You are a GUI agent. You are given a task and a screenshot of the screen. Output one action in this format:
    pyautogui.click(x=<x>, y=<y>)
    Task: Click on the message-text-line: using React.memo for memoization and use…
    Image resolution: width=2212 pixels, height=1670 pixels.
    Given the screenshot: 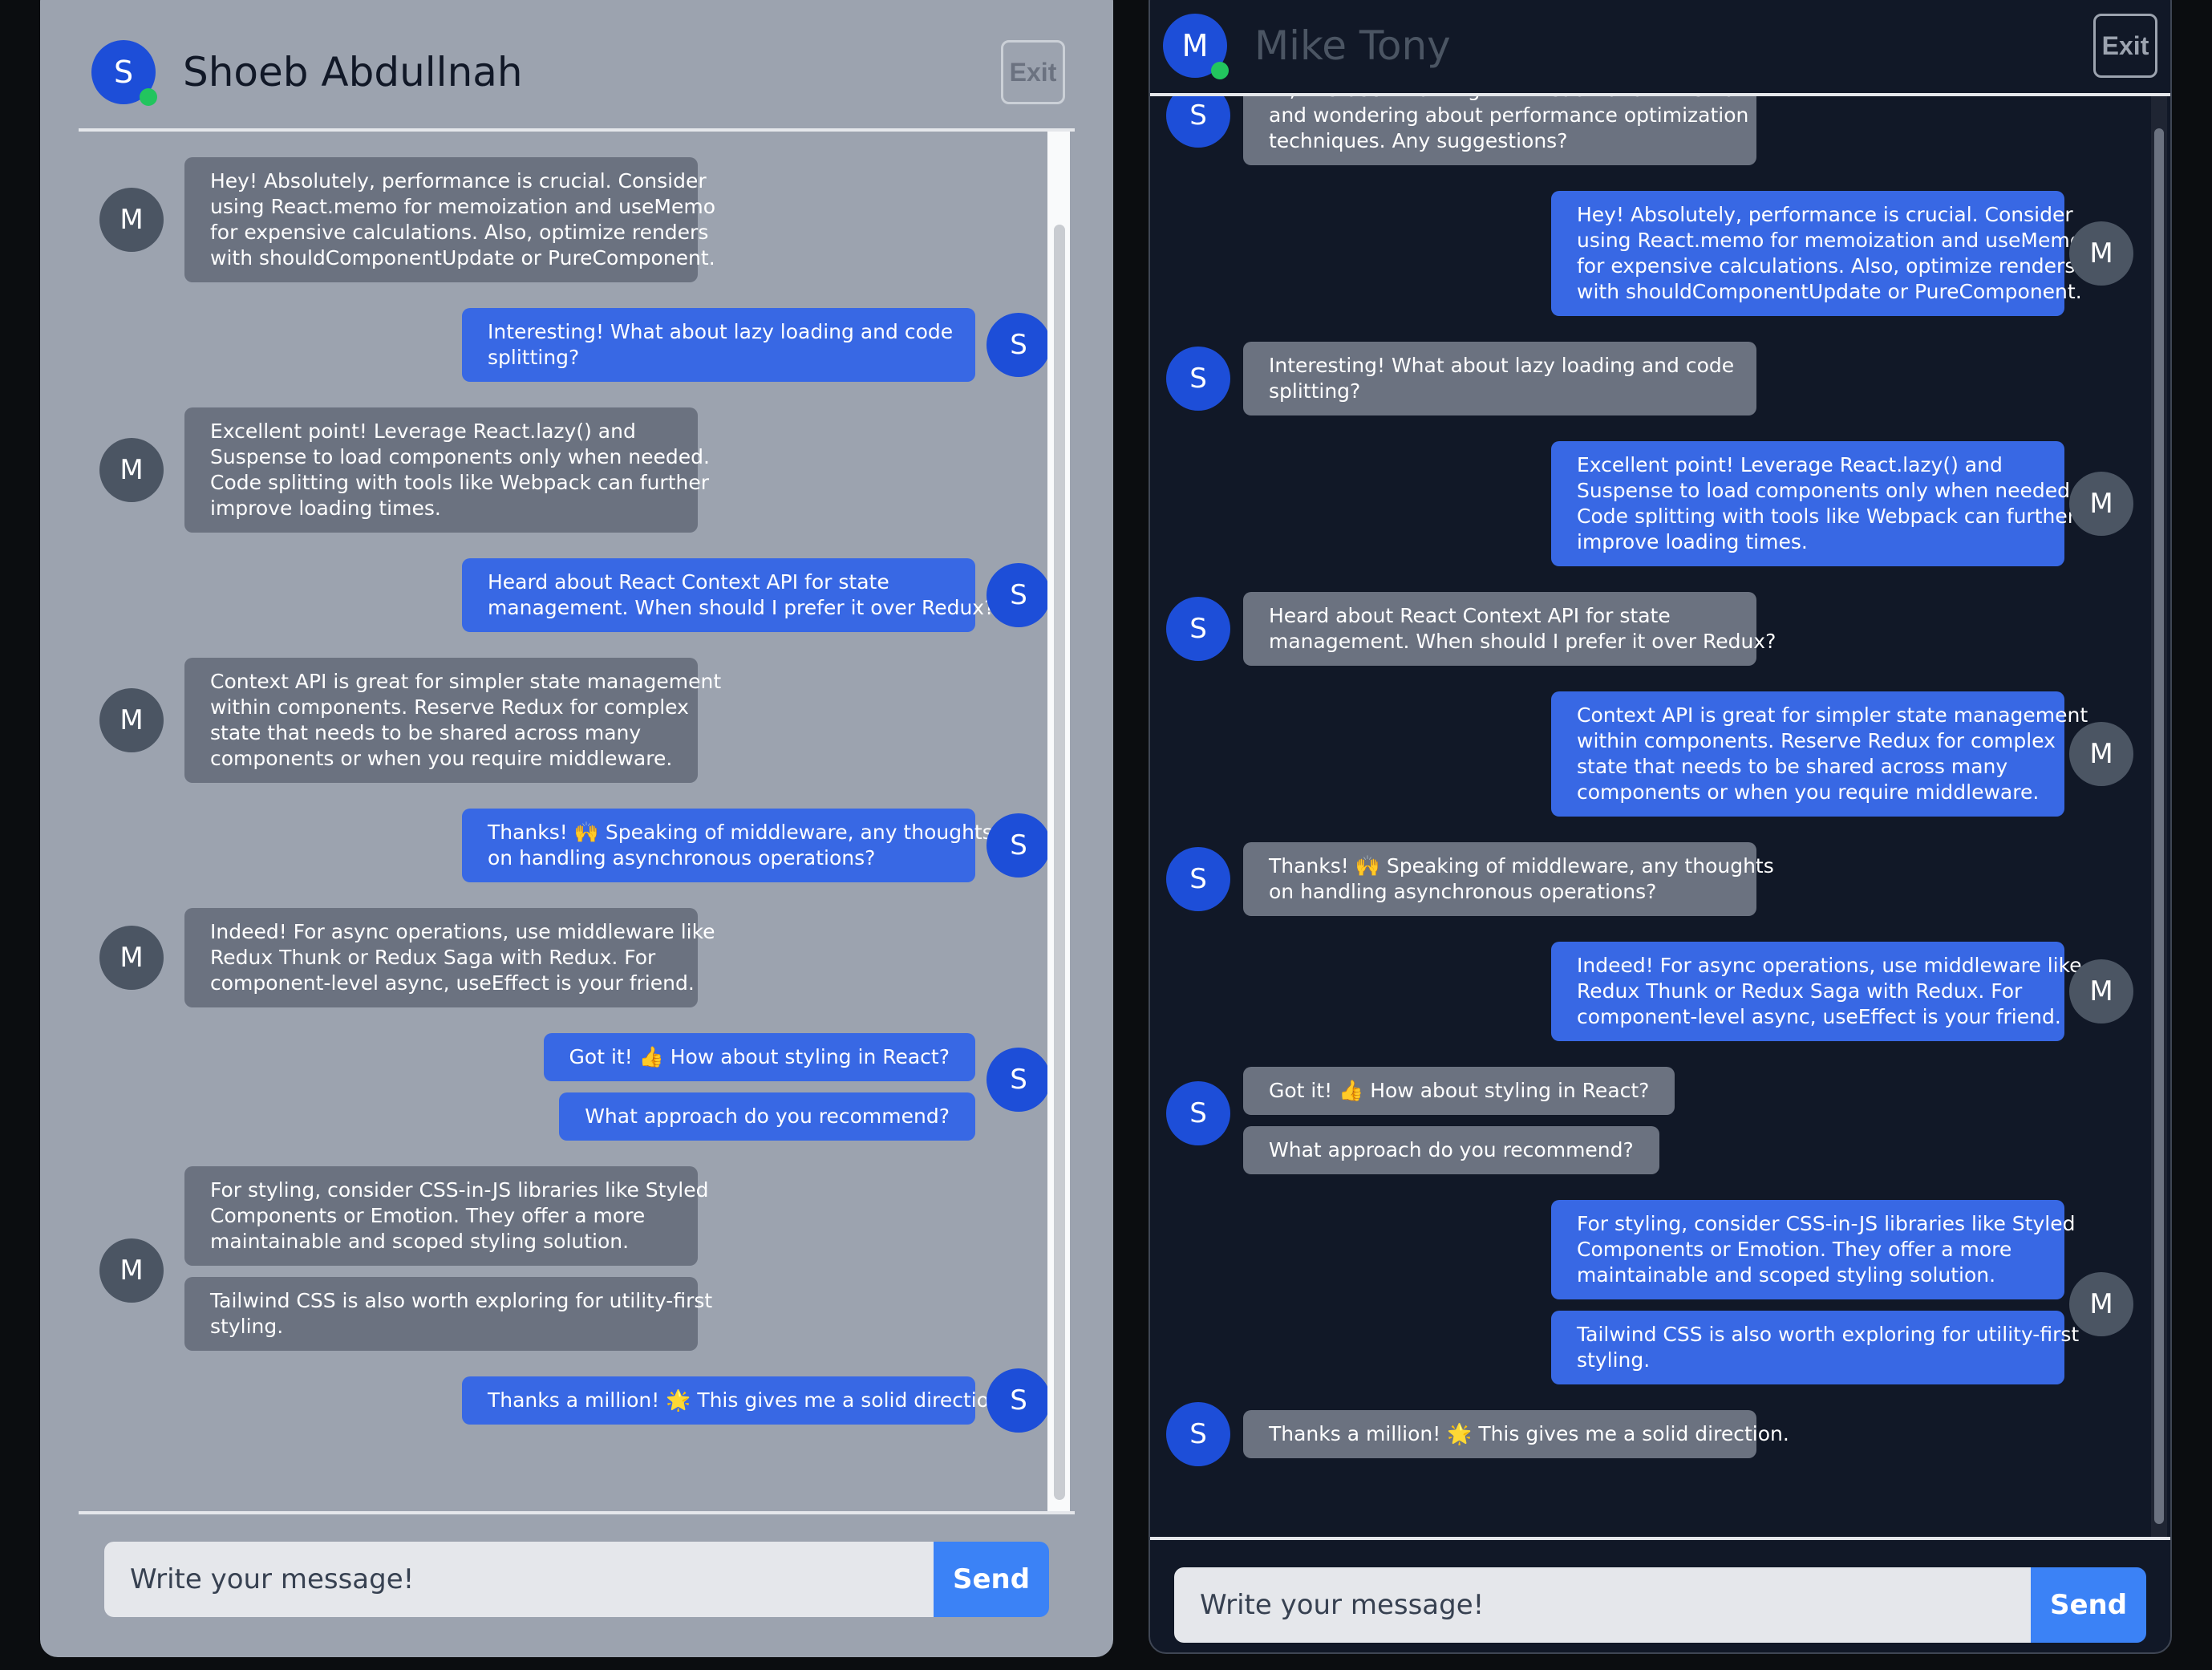 What is the action you would take?
    pyautogui.click(x=463, y=206)
    